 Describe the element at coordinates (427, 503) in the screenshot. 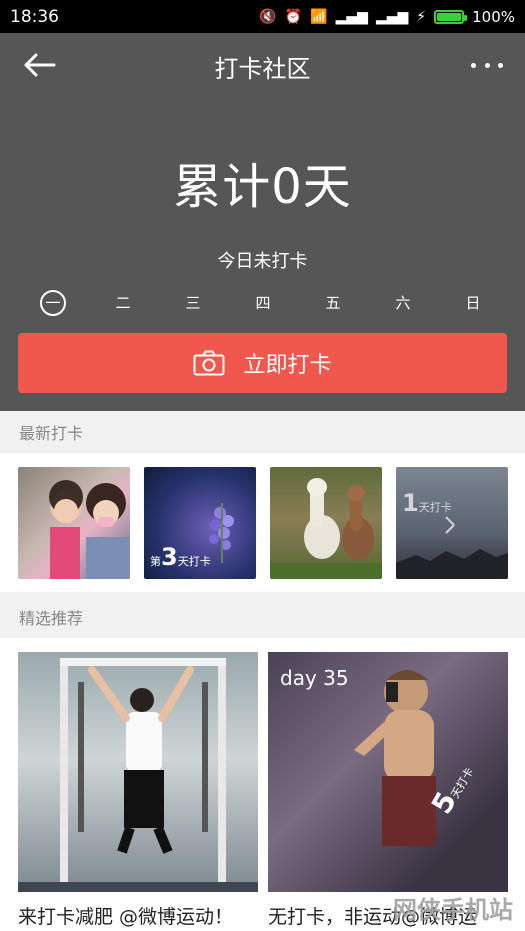

I see `thumb-caption: 1天打卡` at that location.